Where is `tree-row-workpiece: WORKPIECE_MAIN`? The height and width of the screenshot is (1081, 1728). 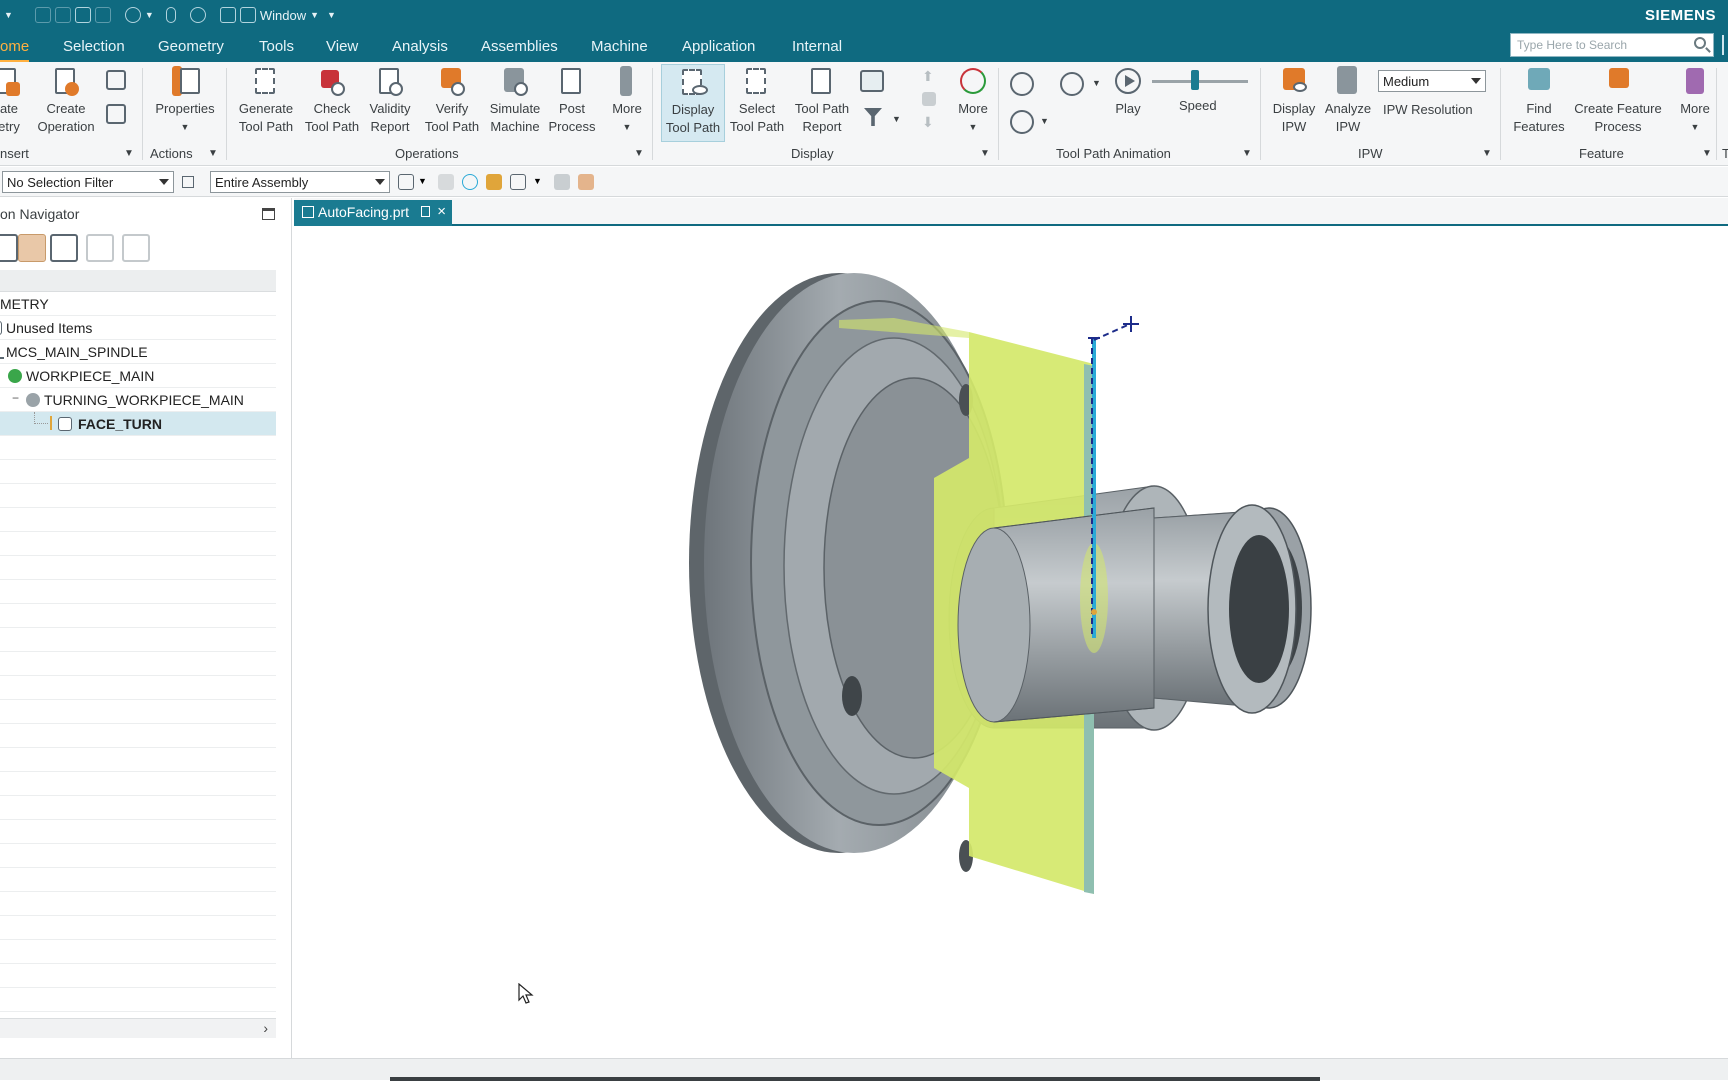
tree-row-workpiece: WORKPIECE_MAIN is located at coordinates (138, 376).